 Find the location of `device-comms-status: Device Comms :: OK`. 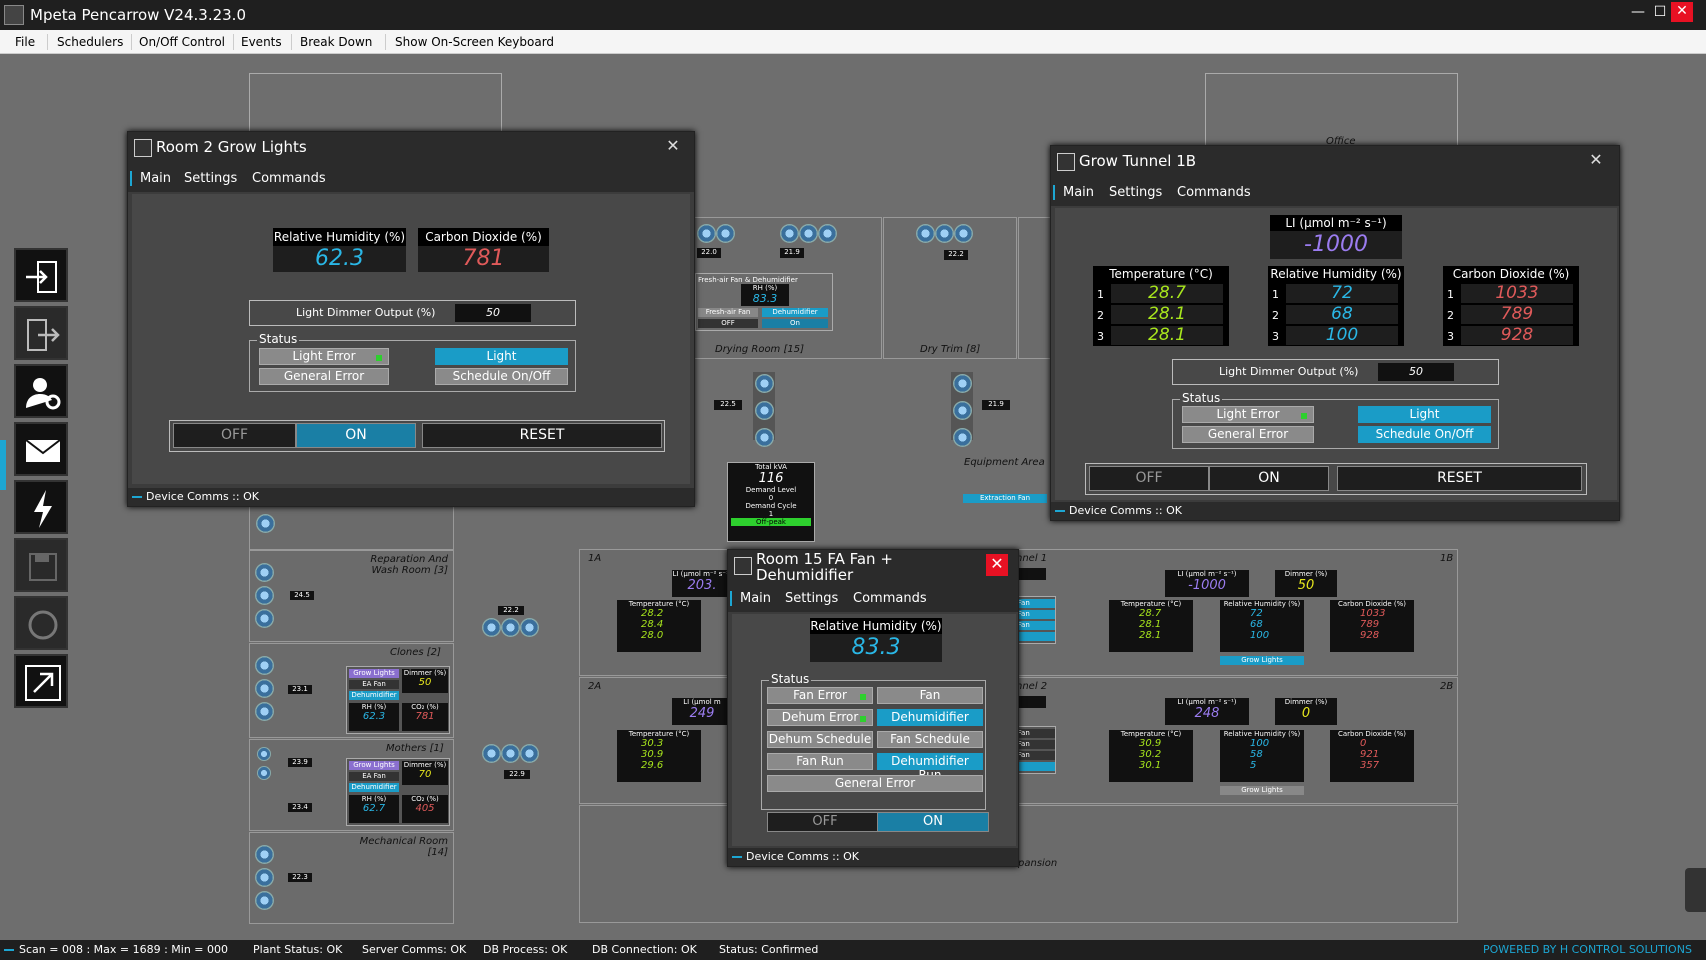

device-comms-status: Device Comms :: OK is located at coordinates (873, 857).